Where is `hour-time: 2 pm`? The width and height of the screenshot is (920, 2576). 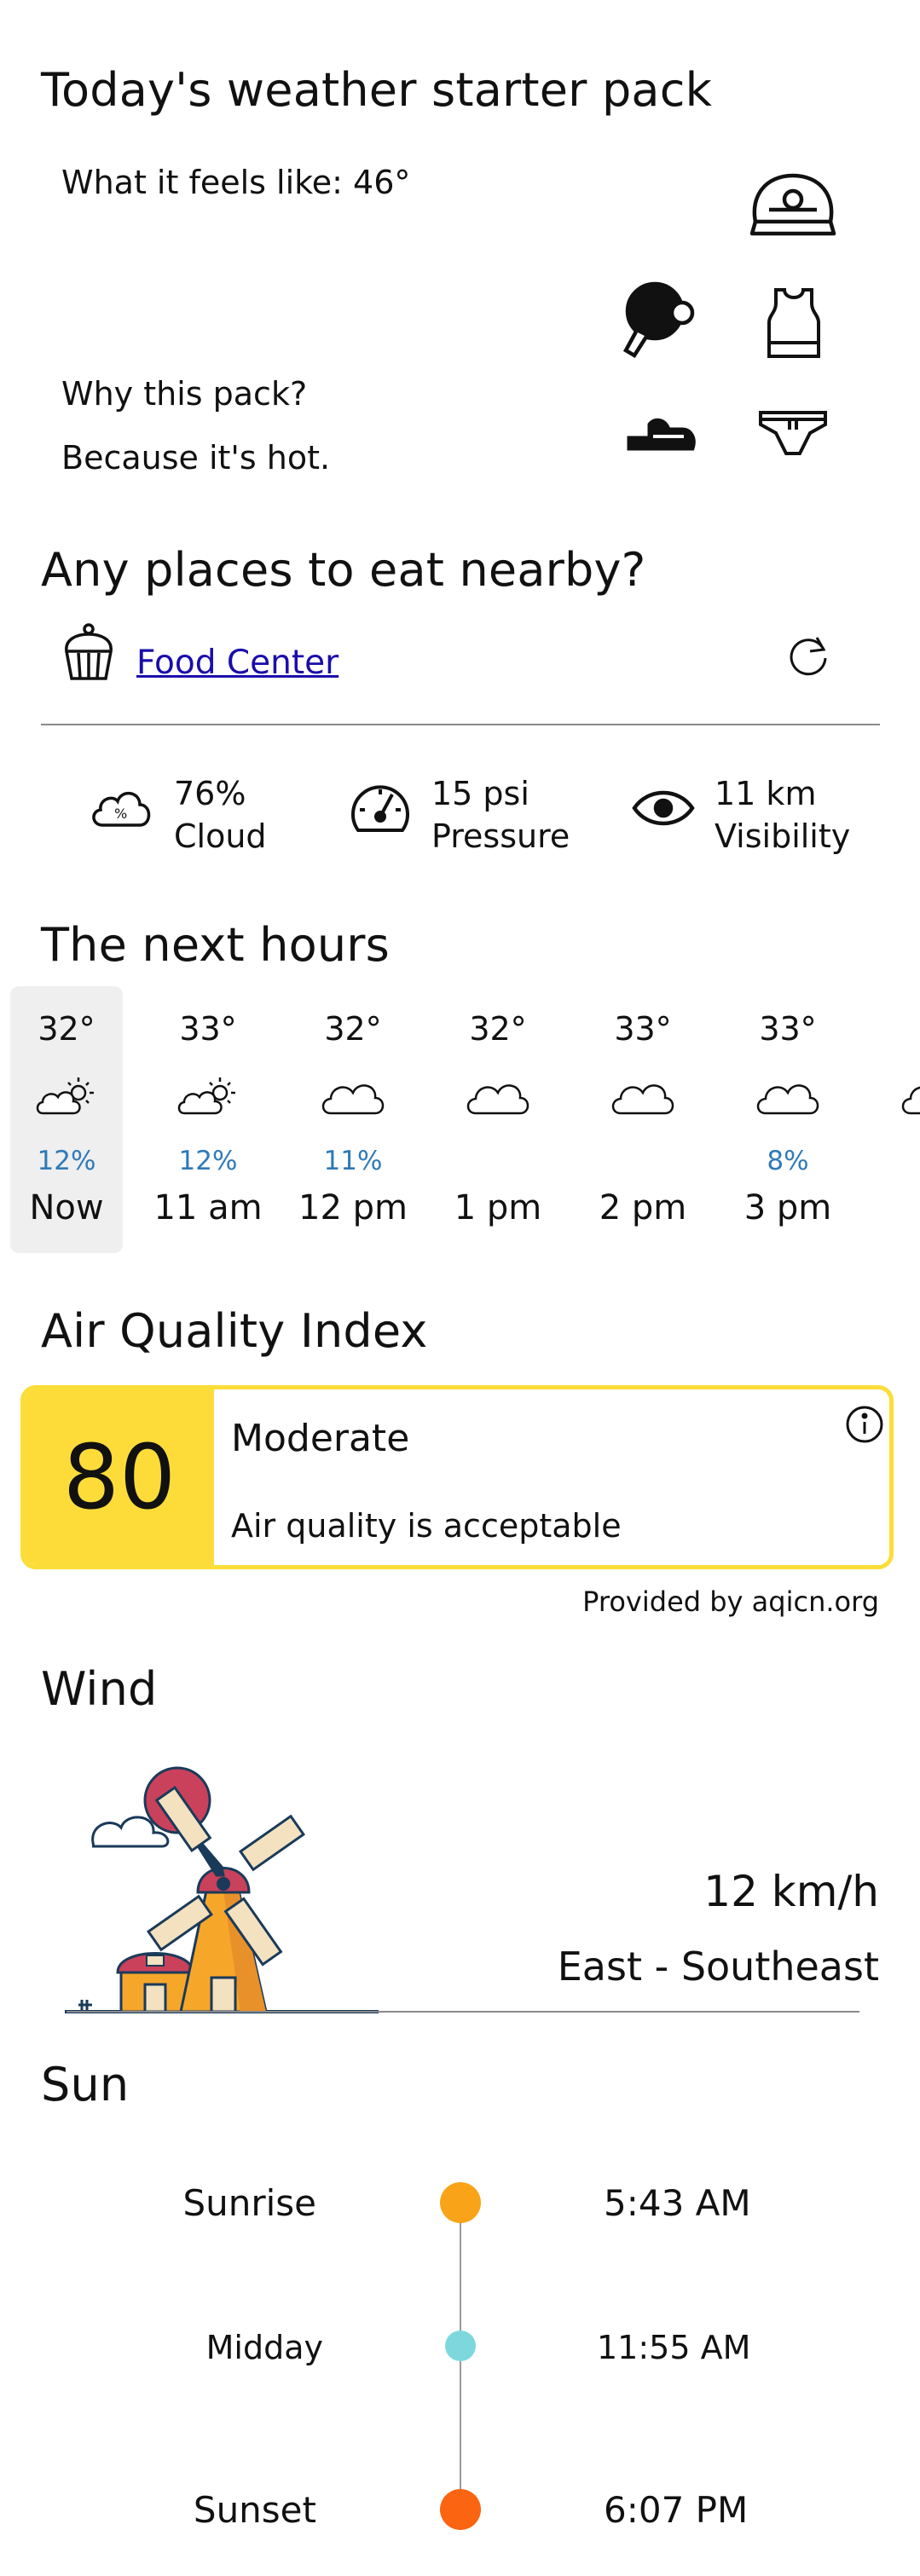
hour-time: 2 pm is located at coordinates (643, 1207).